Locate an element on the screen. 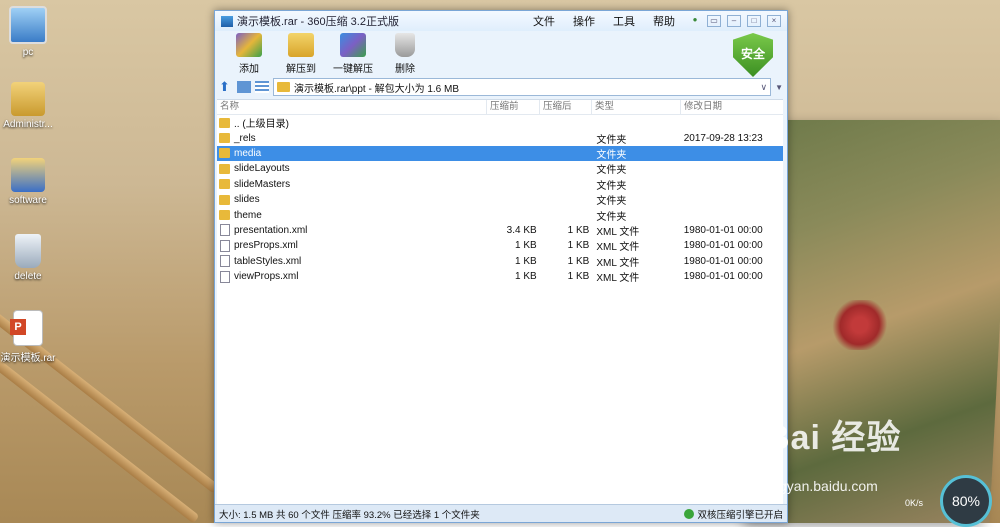  engine-status-icon is located at coordinates (689, 513).